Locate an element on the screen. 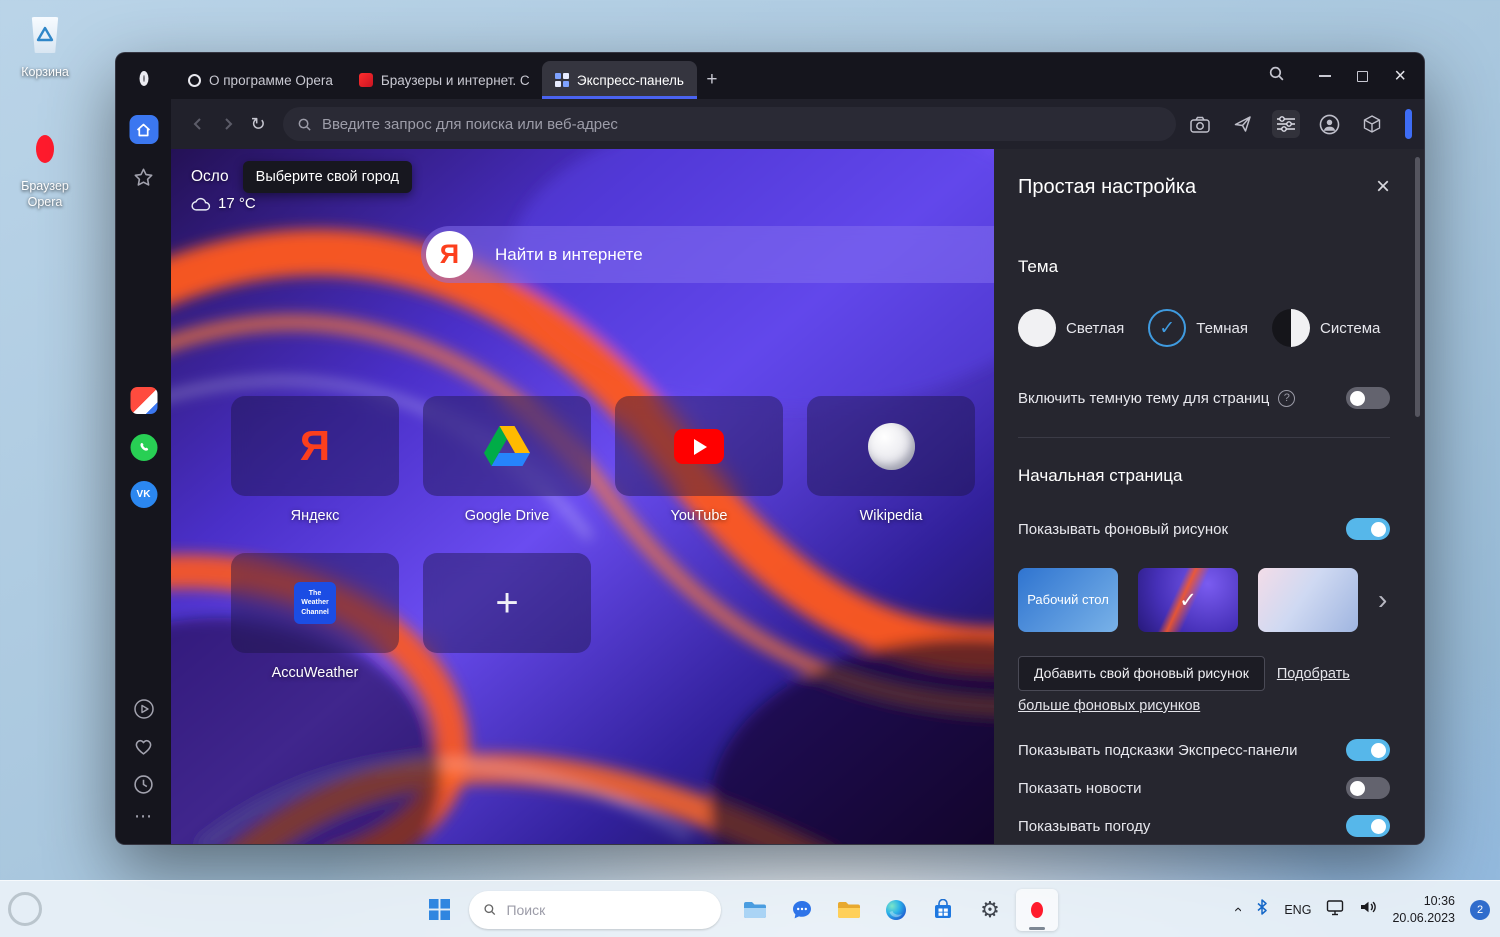 Image resolution: width=1500 pixels, height=937 pixels. city-tooltip: Выберите свой город is located at coordinates (327, 177).